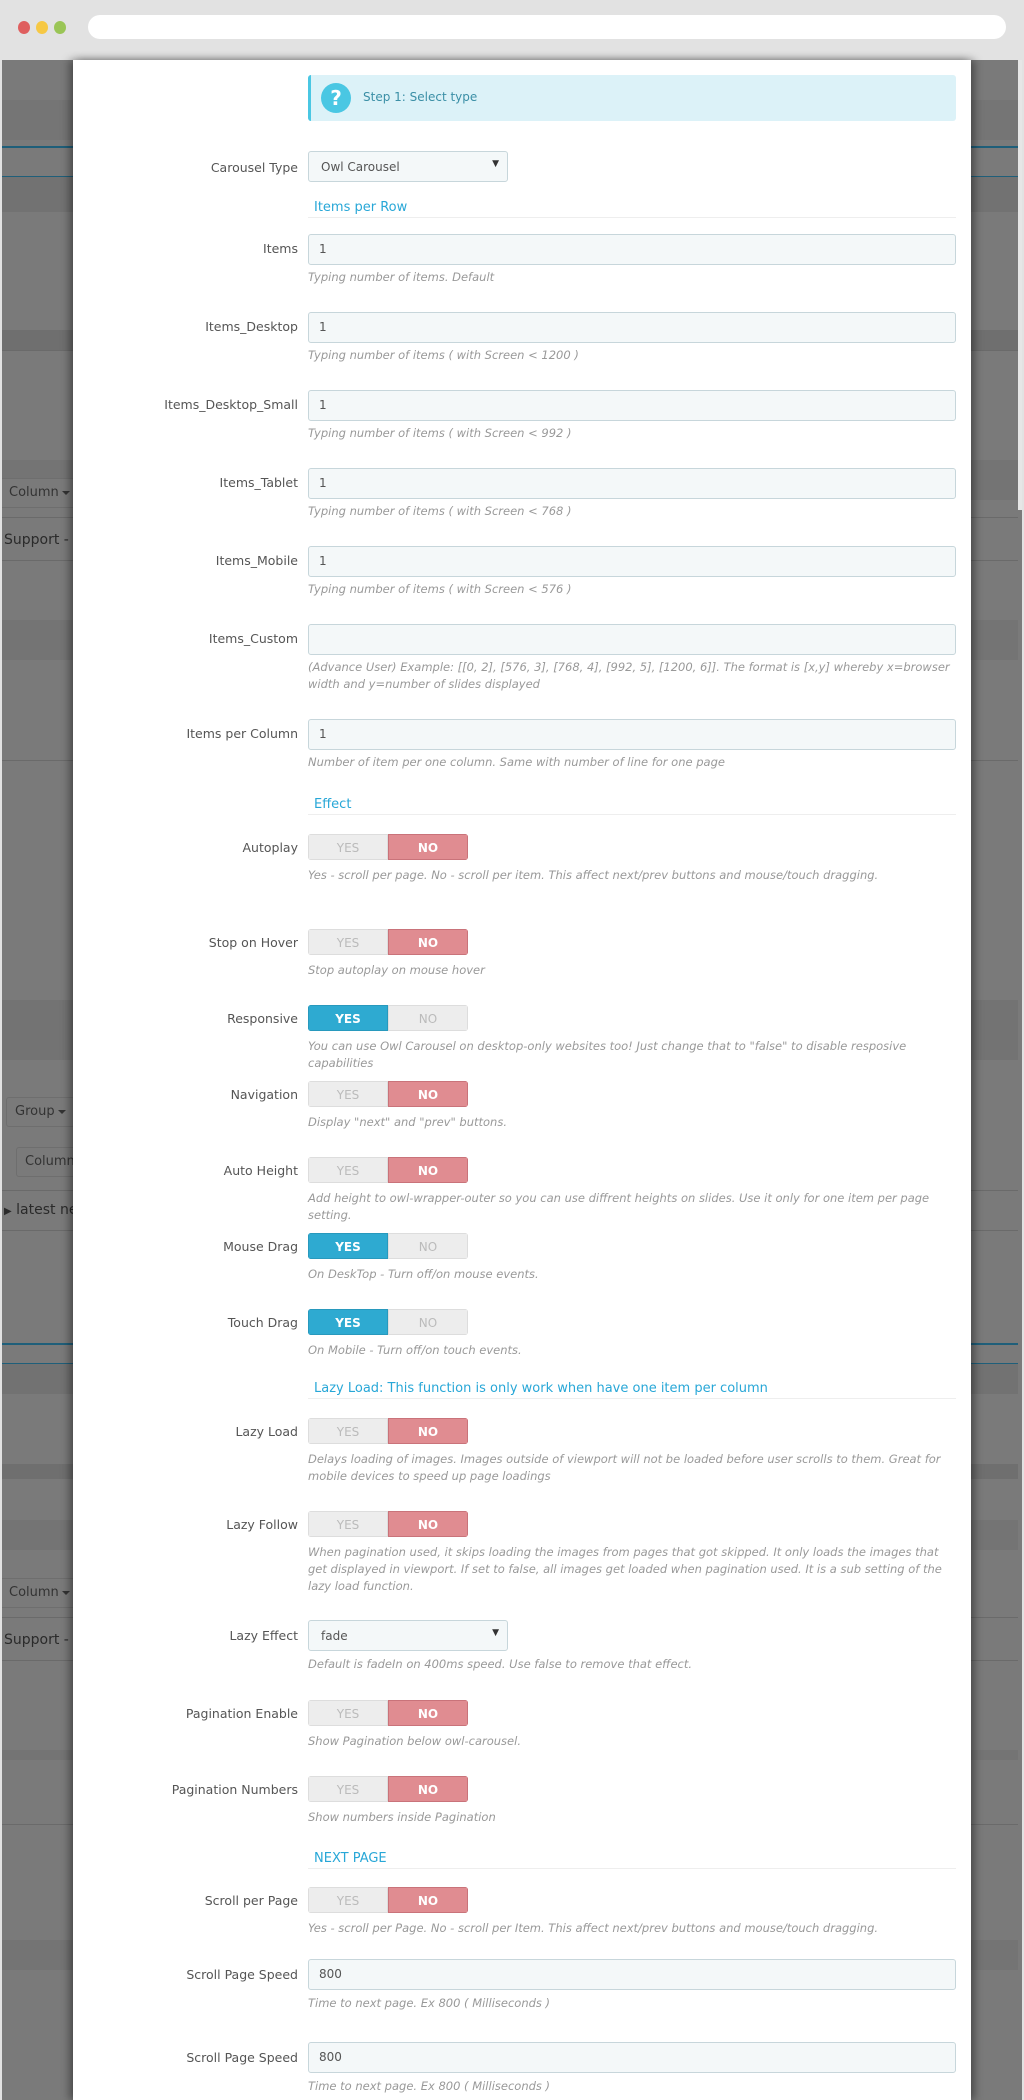 This screenshot has height=2100, width=1024. Describe the element at coordinates (270, 847) in the screenshot. I see `autoplay-label: Autoplay` at that location.